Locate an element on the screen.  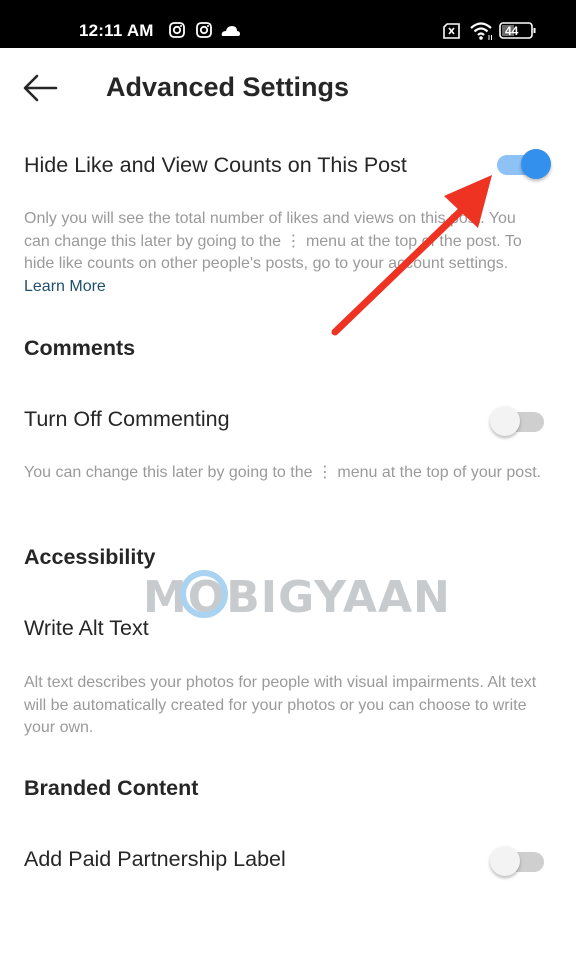
section-title-accessibility: Accessibility is located at coordinates (90, 557).